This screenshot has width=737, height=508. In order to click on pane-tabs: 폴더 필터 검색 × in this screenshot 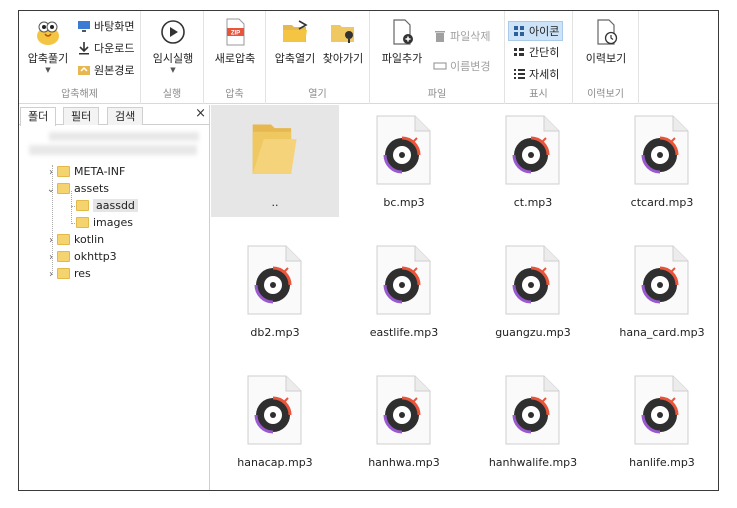, I will do `click(114, 115)`.